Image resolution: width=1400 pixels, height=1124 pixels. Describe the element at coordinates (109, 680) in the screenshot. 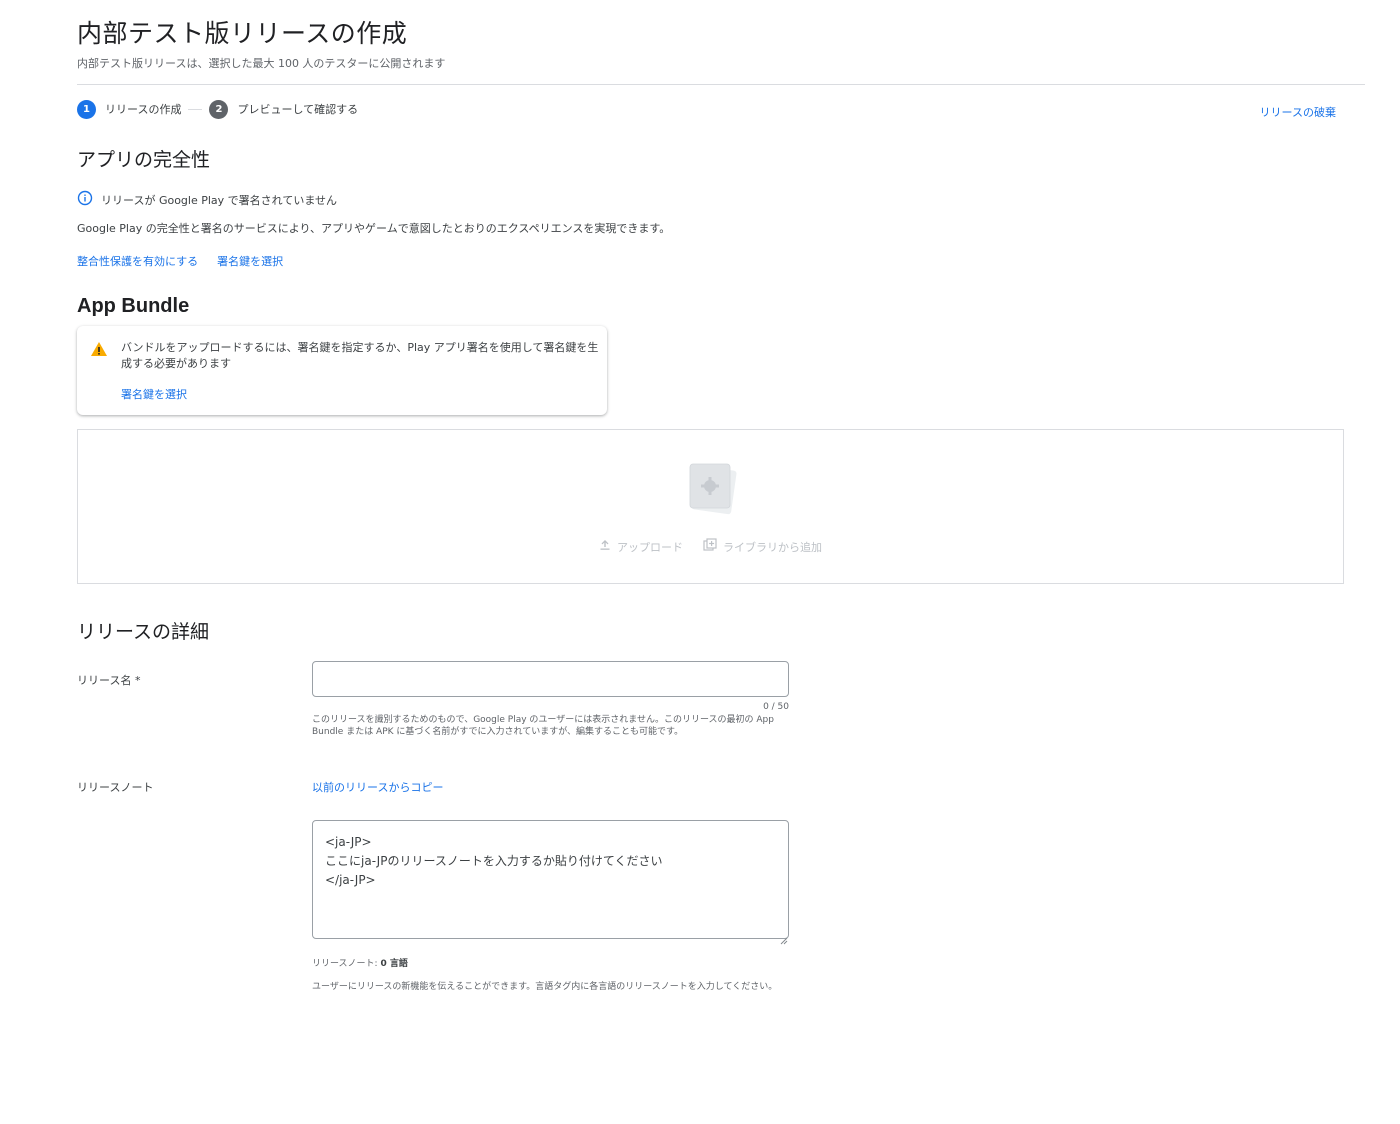

I see `release-name-label: リリース名 *` at that location.